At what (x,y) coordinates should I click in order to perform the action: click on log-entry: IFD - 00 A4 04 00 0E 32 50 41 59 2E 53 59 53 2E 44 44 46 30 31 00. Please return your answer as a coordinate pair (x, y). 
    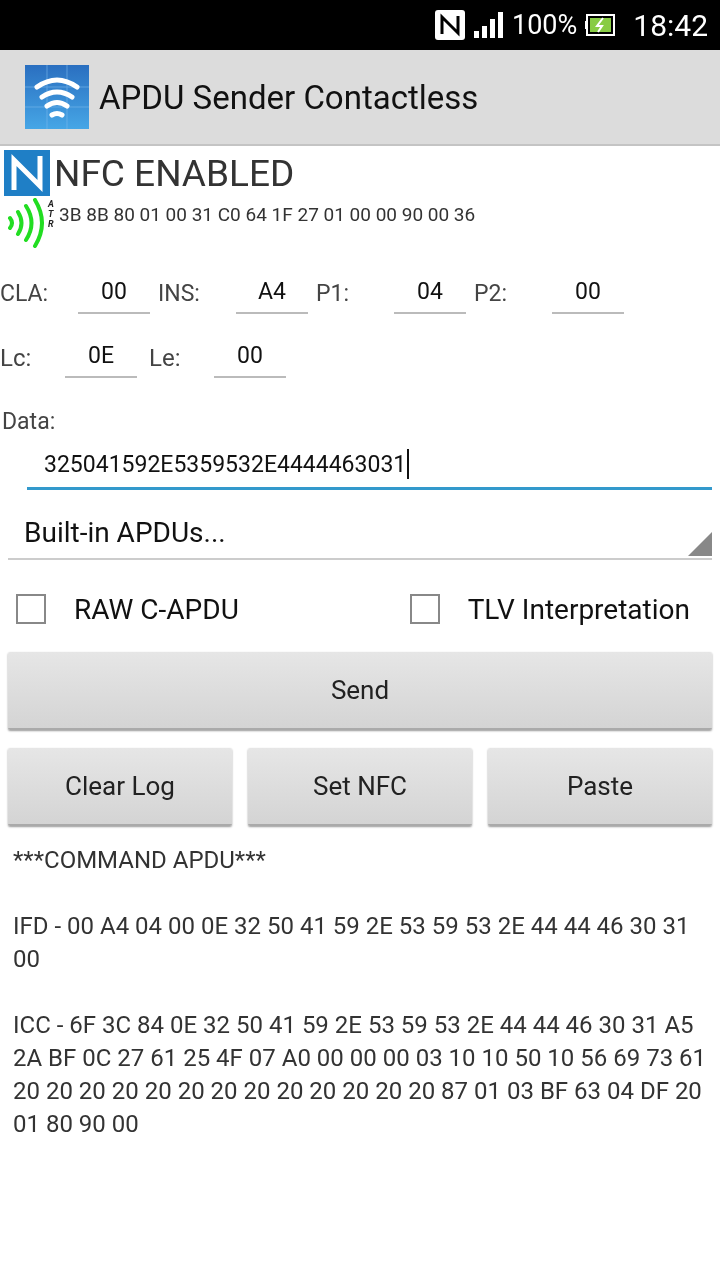
    Looking at the image, I should click on (352, 943).